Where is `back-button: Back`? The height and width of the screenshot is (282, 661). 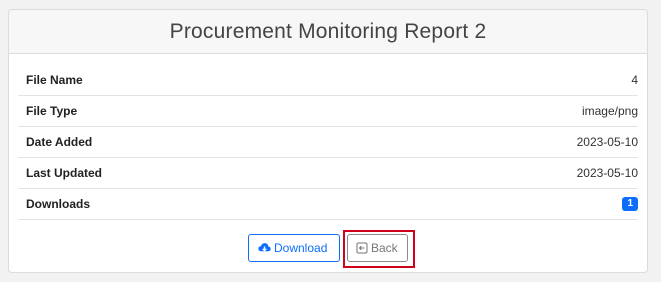
back-button: Back is located at coordinates (377, 248).